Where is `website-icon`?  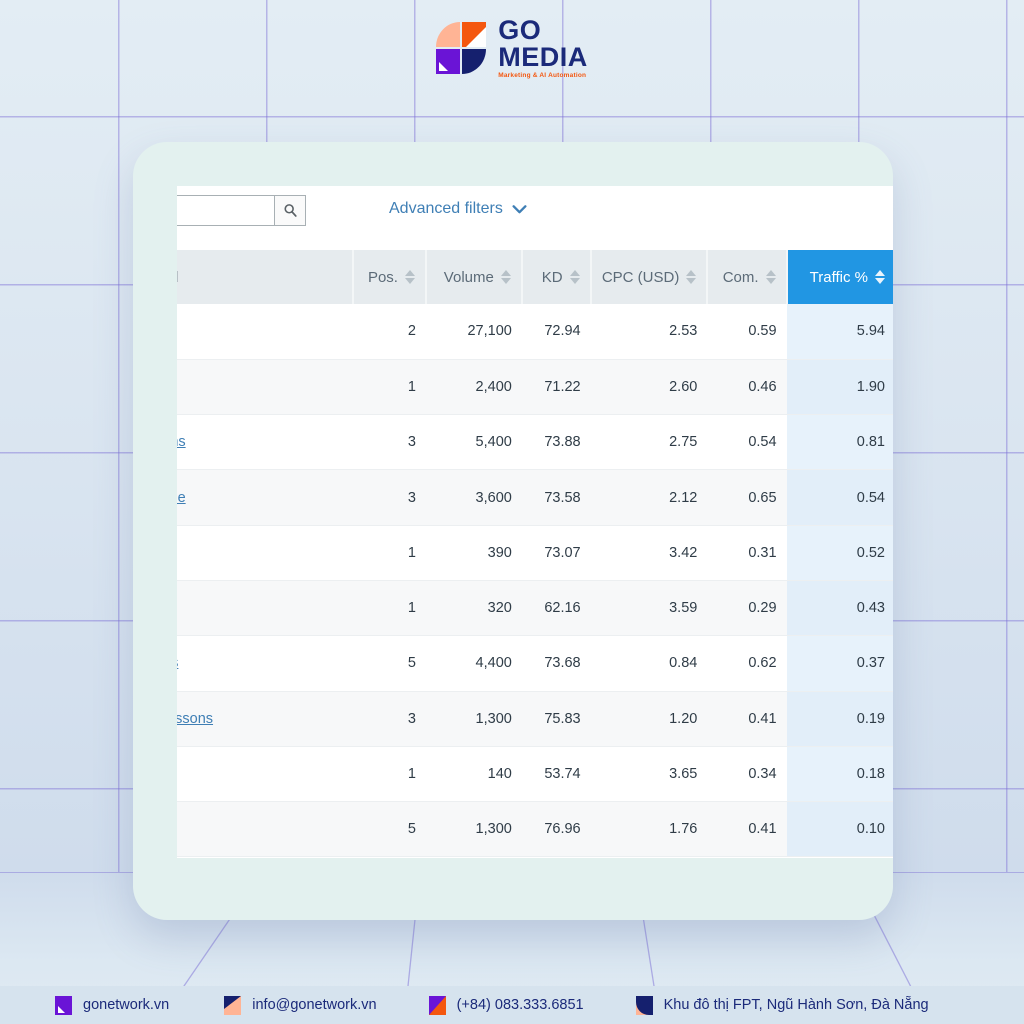
website-icon is located at coordinates (63, 1005).